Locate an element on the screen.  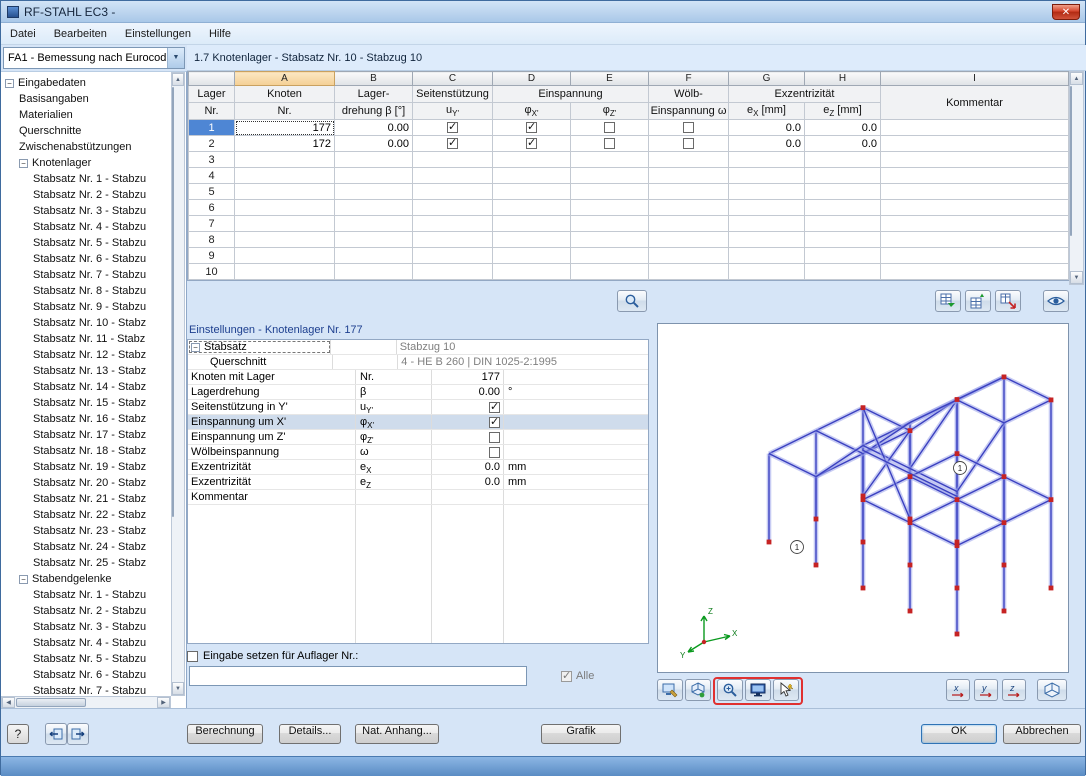
cell-uy is located at coordinates (452, 143).